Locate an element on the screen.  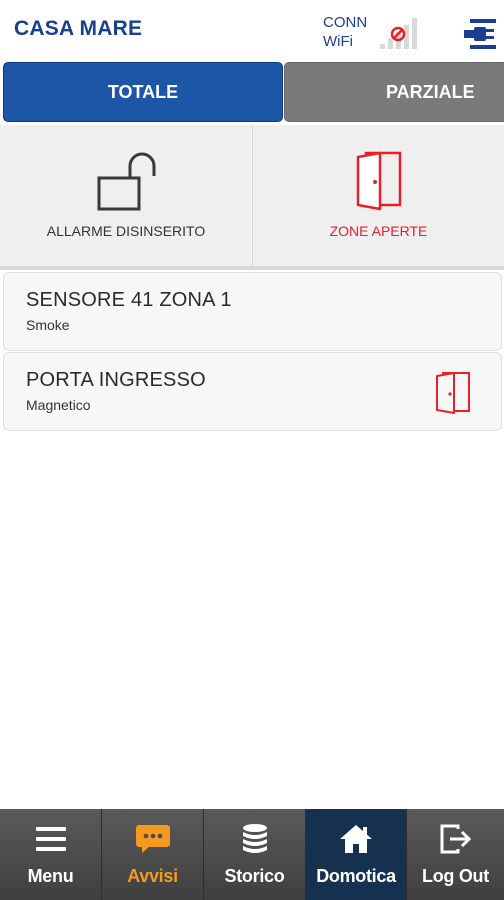
nav-label: Storico is located at coordinates (254, 876).